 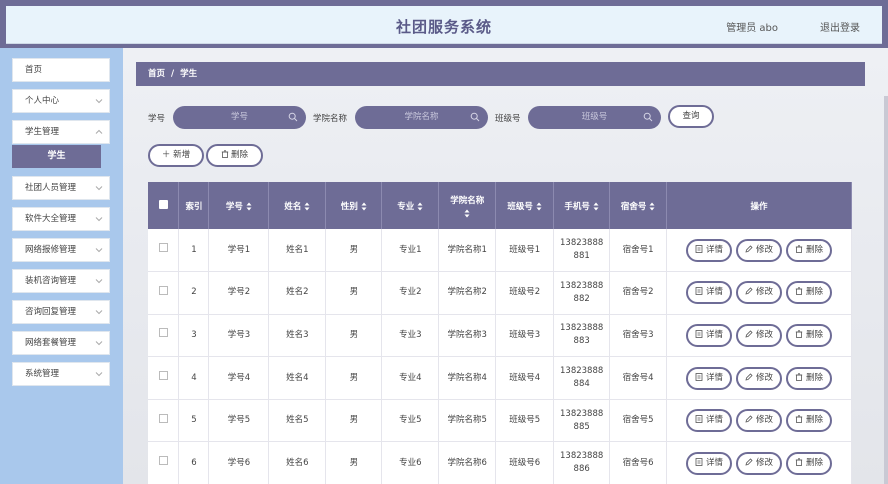 I want to click on col-name: 姓名, so click(x=297, y=205).